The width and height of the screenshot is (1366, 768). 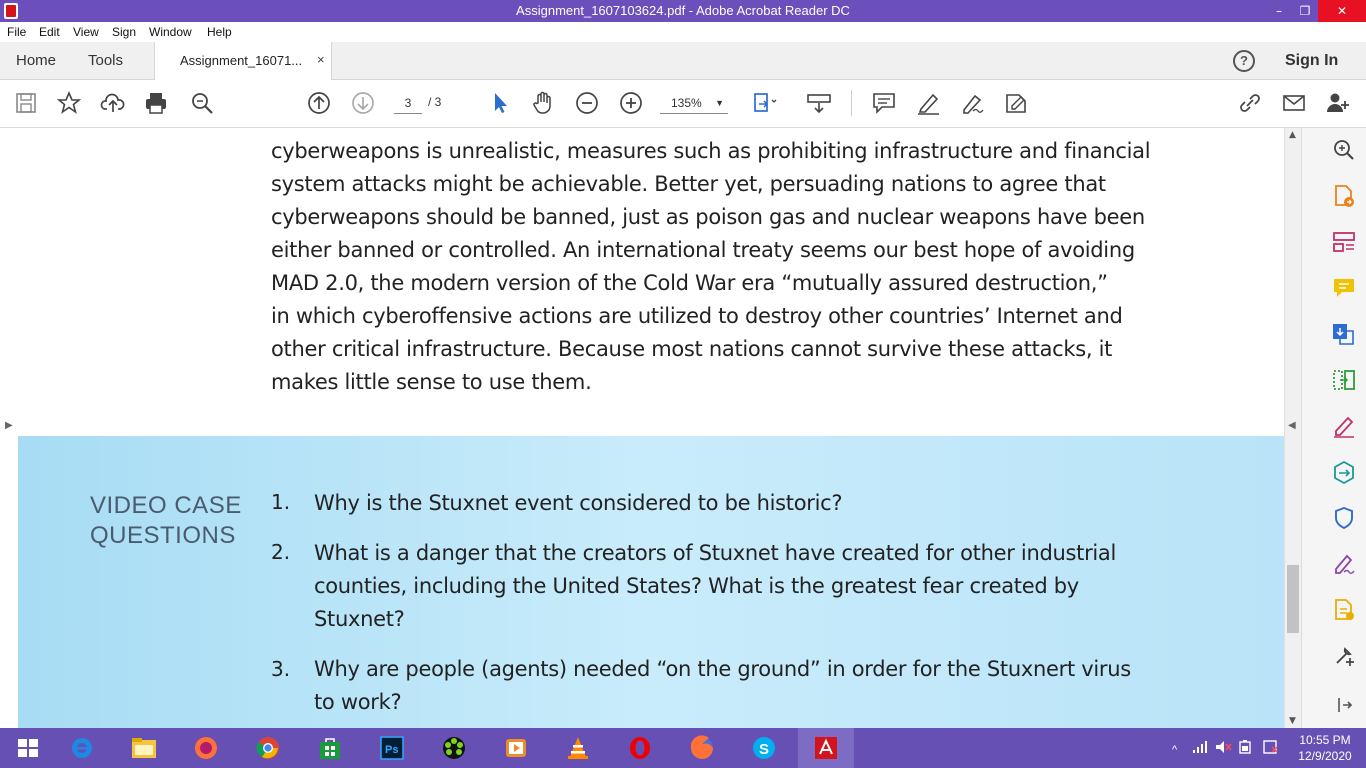 What do you see at coordinates (206, 748) in the screenshot?
I see `firefox-icon` at bounding box center [206, 748].